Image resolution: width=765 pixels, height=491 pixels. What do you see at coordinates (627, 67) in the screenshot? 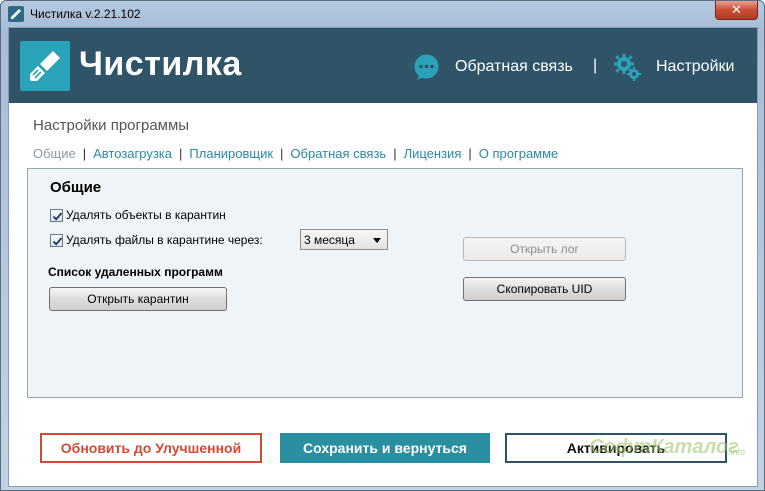
I see `gear-icon` at bounding box center [627, 67].